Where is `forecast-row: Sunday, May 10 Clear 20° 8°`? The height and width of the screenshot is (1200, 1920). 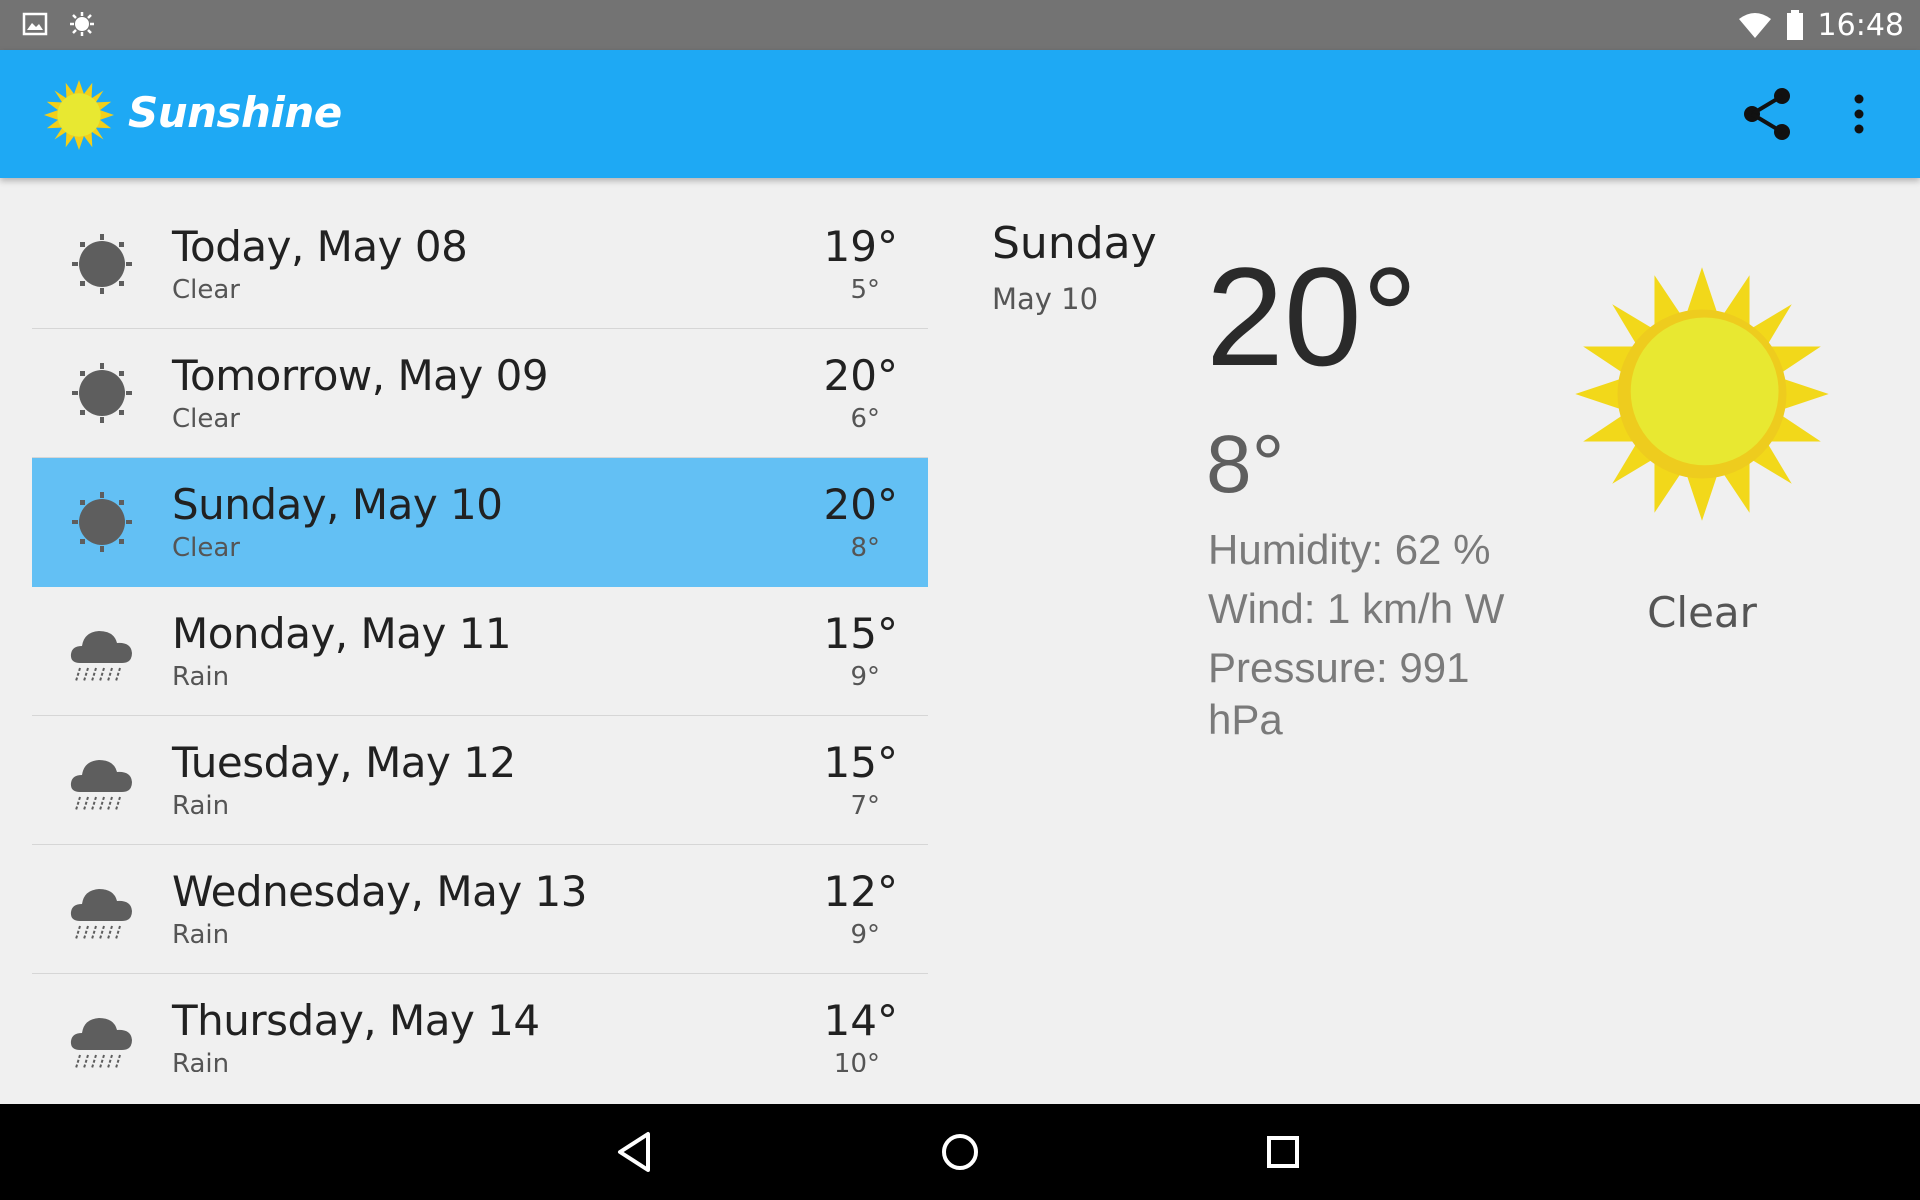
forecast-row: Sunday, May 10 Clear 20° 8° is located at coordinates (480, 522).